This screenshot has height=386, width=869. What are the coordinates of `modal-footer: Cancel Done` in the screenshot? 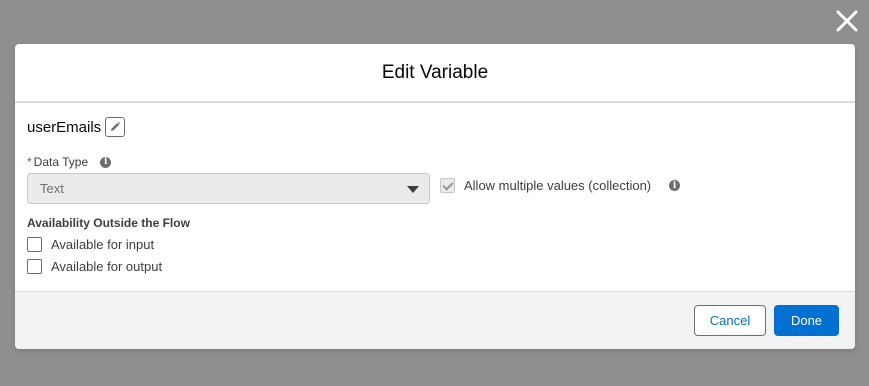 It's located at (435, 320).